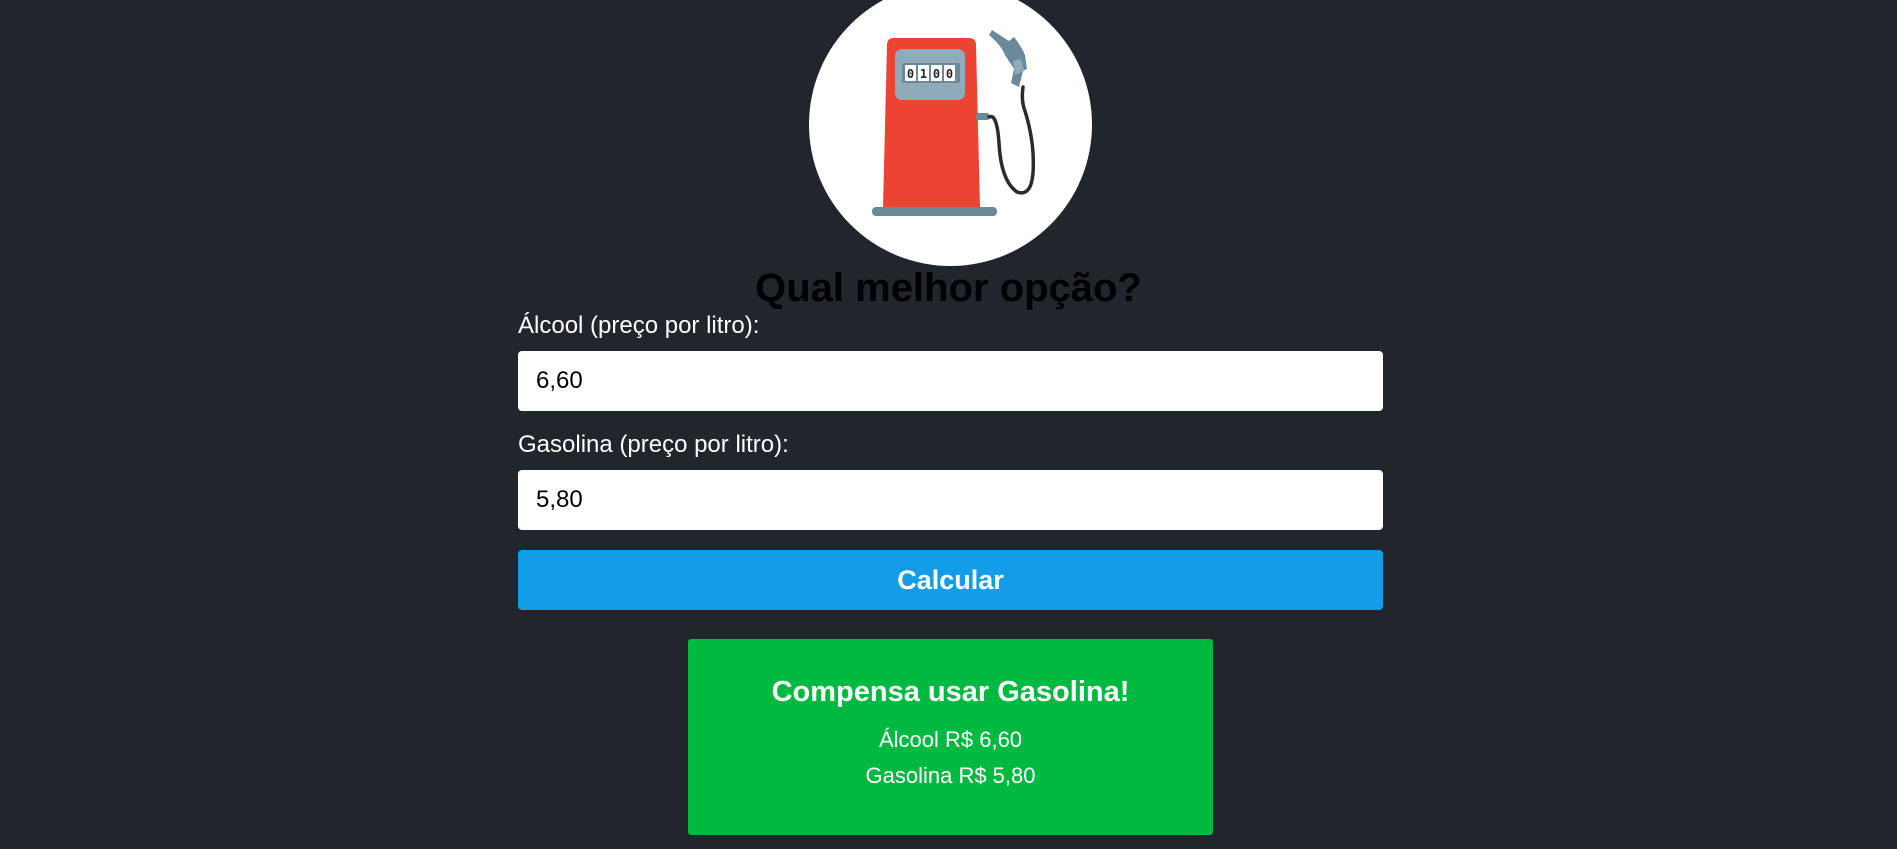 The image size is (1897, 849). I want to click on gasolina-price-input, so click(950, 500).